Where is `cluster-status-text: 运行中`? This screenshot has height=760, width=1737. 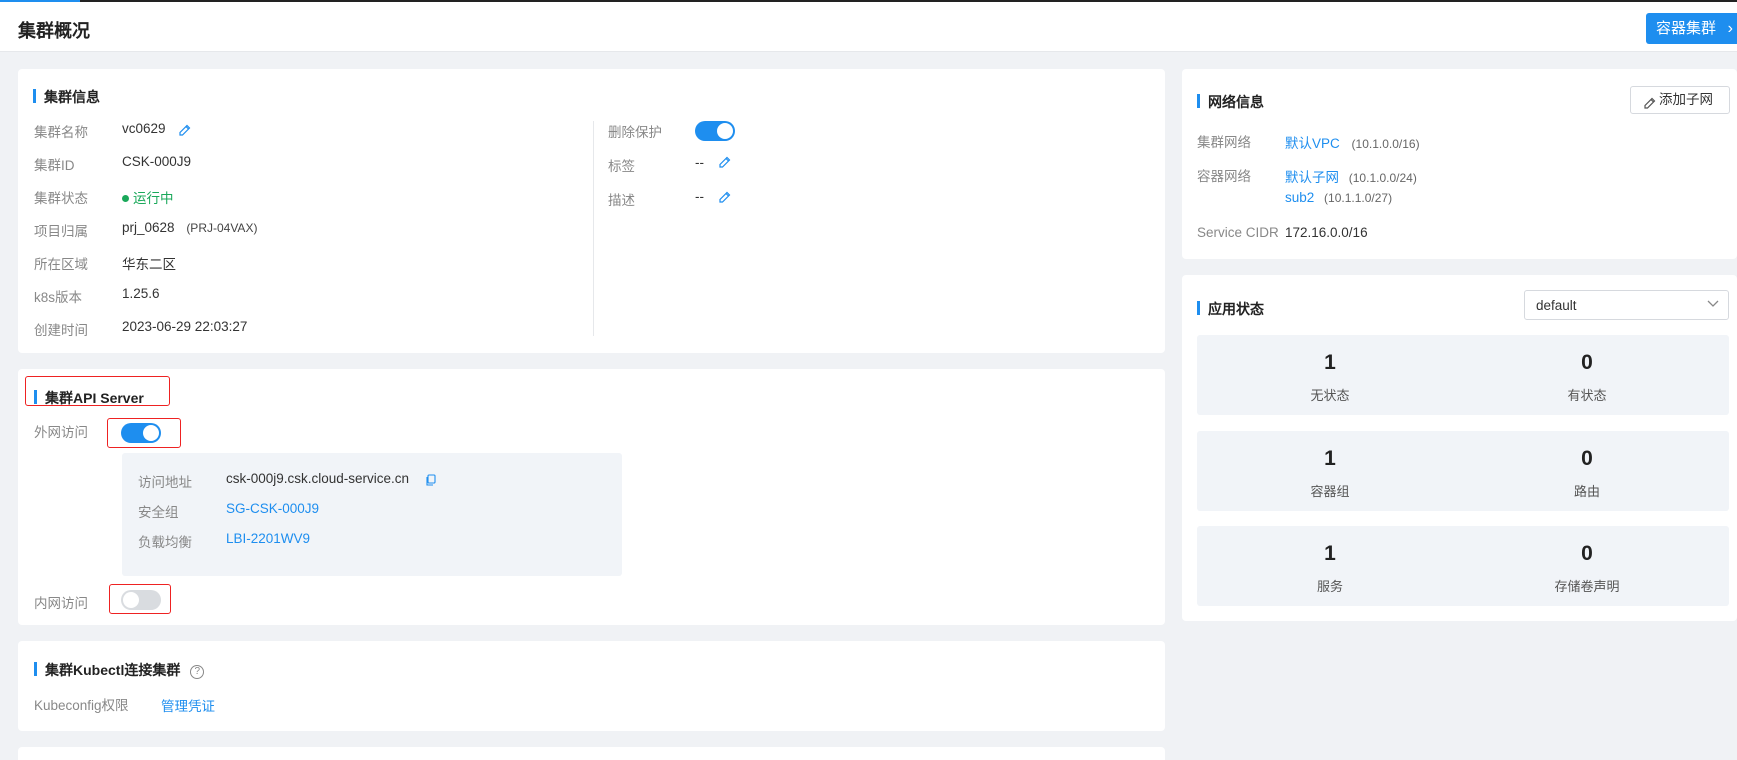
cluster-status-text: 运行中 is located at coordinates (153, 198).